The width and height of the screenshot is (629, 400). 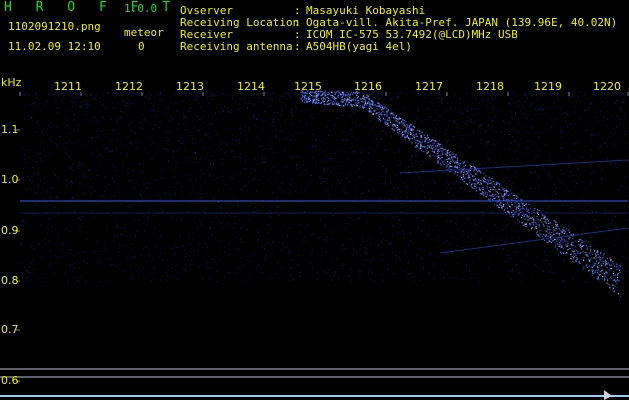 What do you see at coordinates (359, 46) in the screenshot?
I see `info-value-antenna: A504HB(yagi 4el)` at bounding box center [359, 46].